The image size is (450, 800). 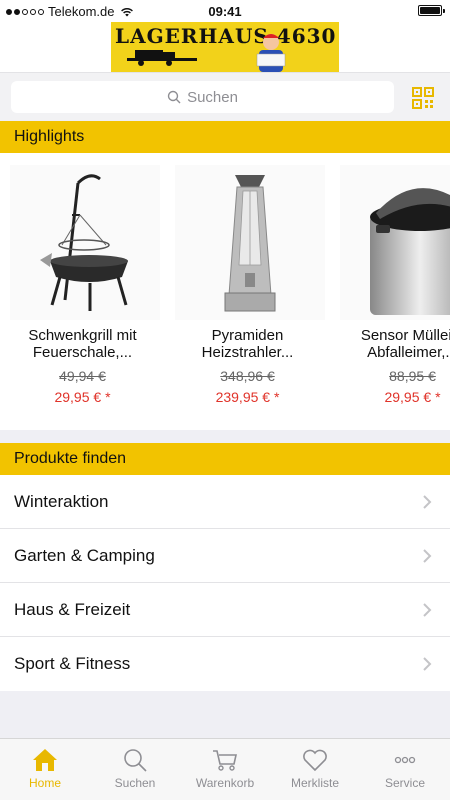 I want to click on tab-home: Home, so click(x=45, y=769).